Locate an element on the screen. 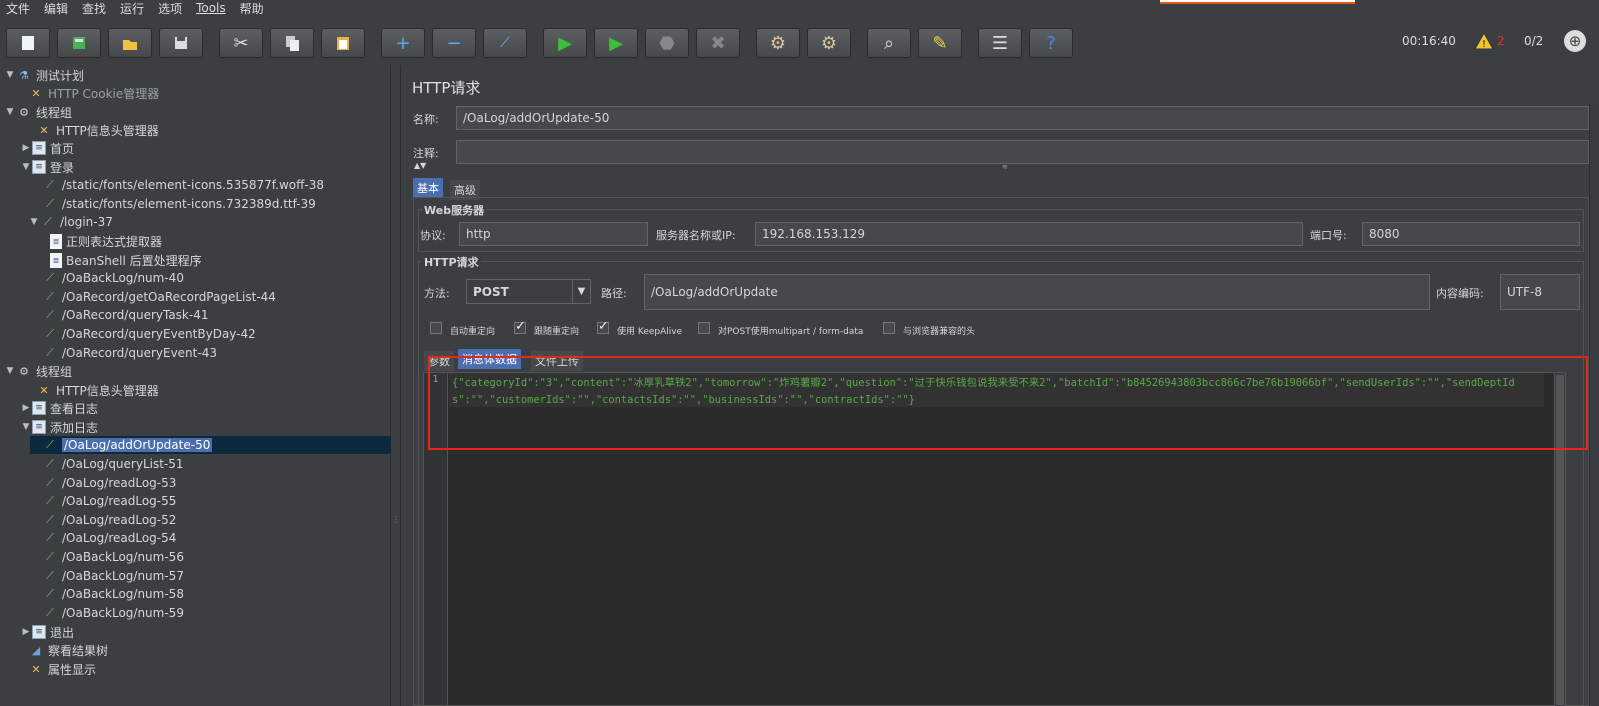  follow-redirect-checkbox is located at coordinates (520, 326).